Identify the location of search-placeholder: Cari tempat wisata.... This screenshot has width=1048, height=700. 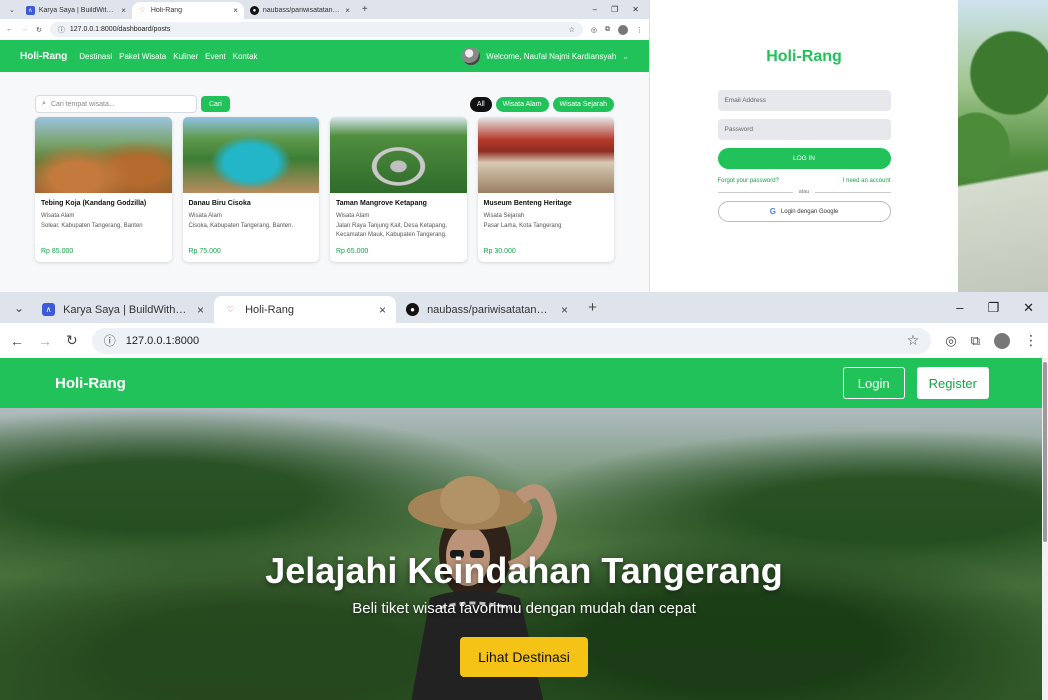
(82, 104).